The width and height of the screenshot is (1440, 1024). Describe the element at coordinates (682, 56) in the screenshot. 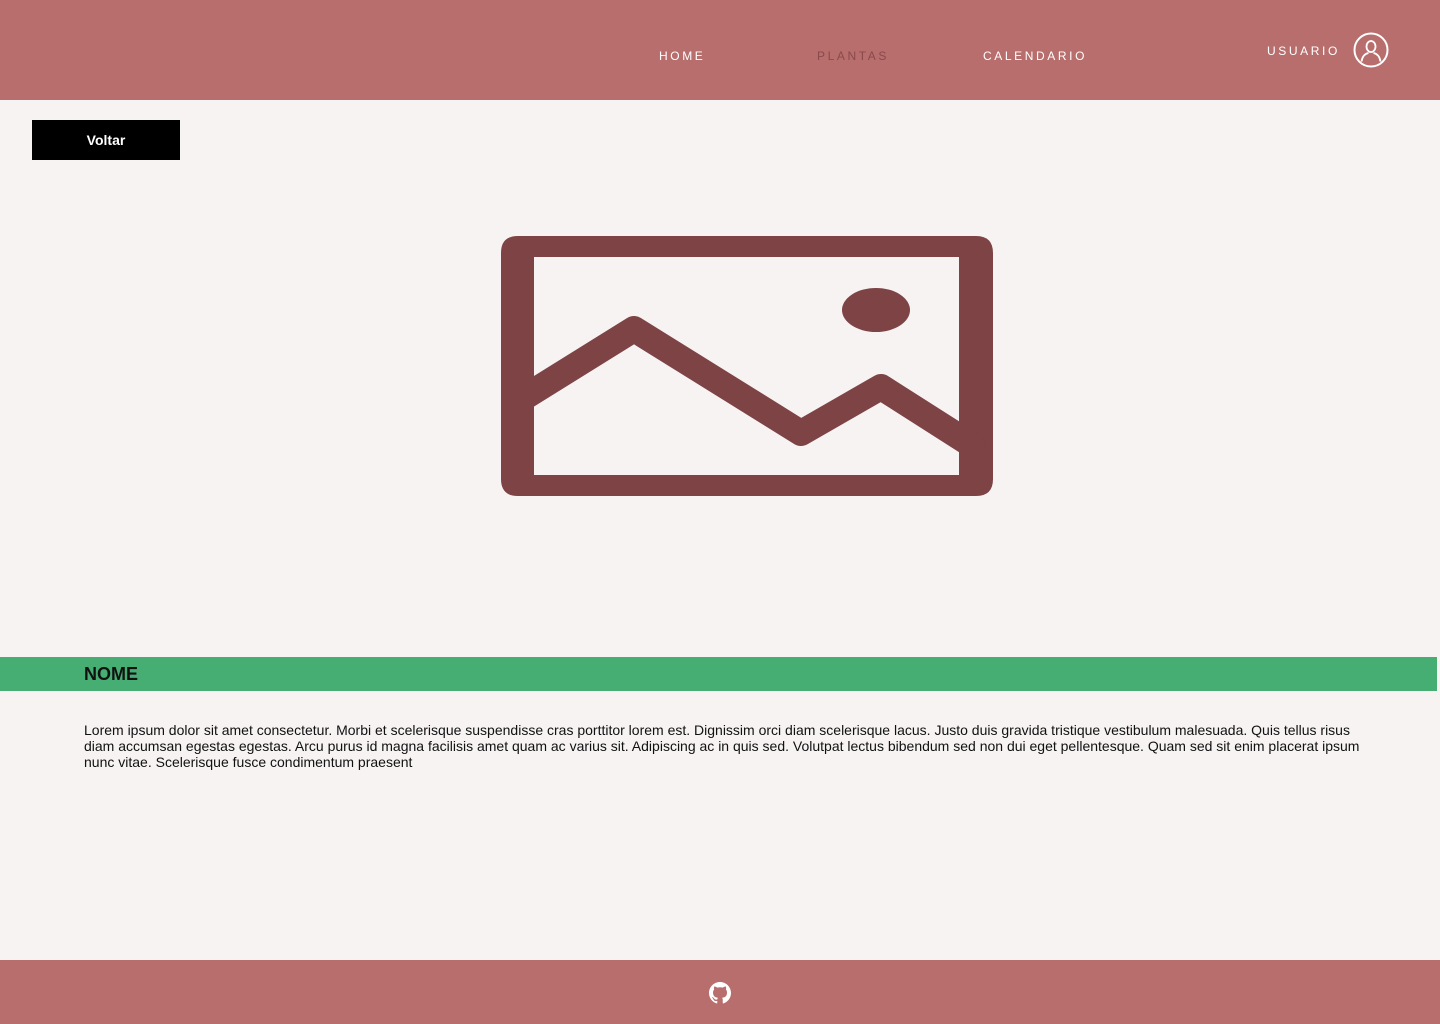

I see `nav-item-home: HOME` at that location.